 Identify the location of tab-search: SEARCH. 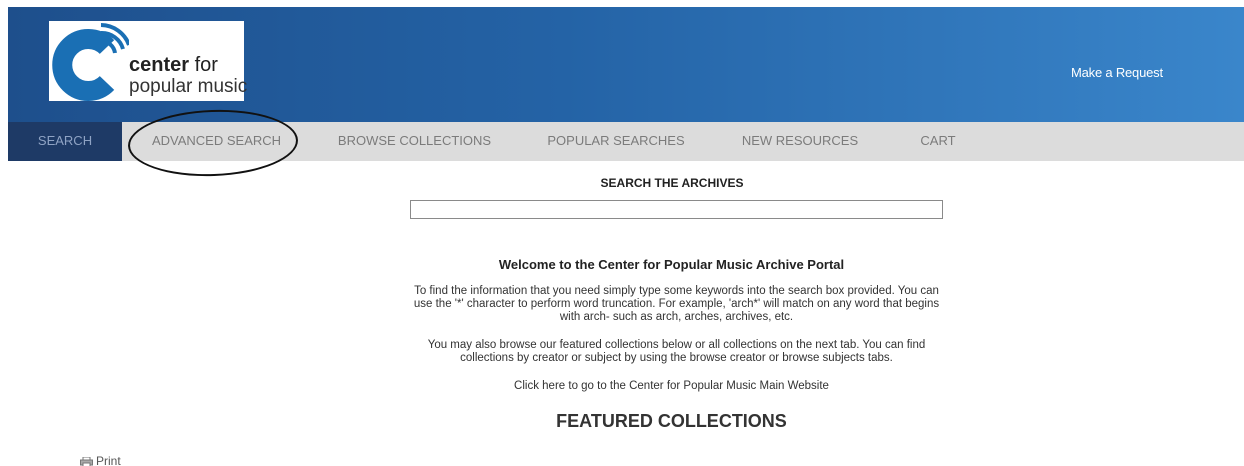
(65, 141).